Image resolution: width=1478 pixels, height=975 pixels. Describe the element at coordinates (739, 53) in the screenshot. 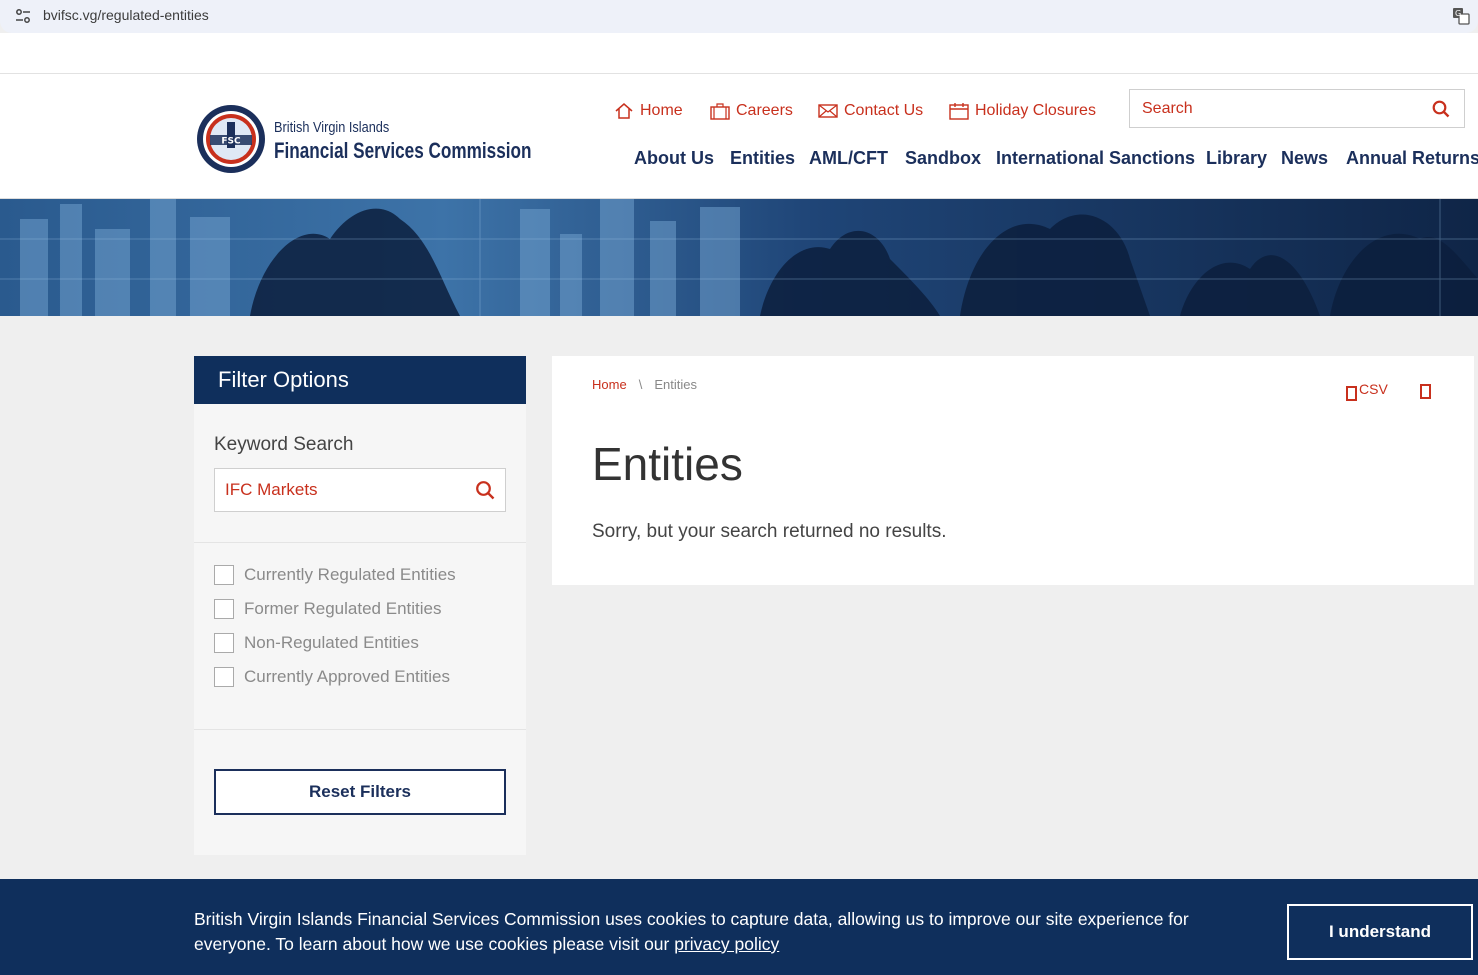

I see `top-blank-strip` at that location.